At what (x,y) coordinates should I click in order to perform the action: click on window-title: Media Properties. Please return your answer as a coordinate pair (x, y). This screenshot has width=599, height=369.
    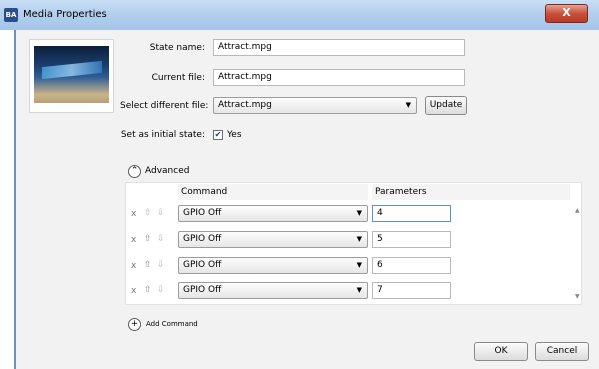
    Looking at the image, I should click on (65, 14).